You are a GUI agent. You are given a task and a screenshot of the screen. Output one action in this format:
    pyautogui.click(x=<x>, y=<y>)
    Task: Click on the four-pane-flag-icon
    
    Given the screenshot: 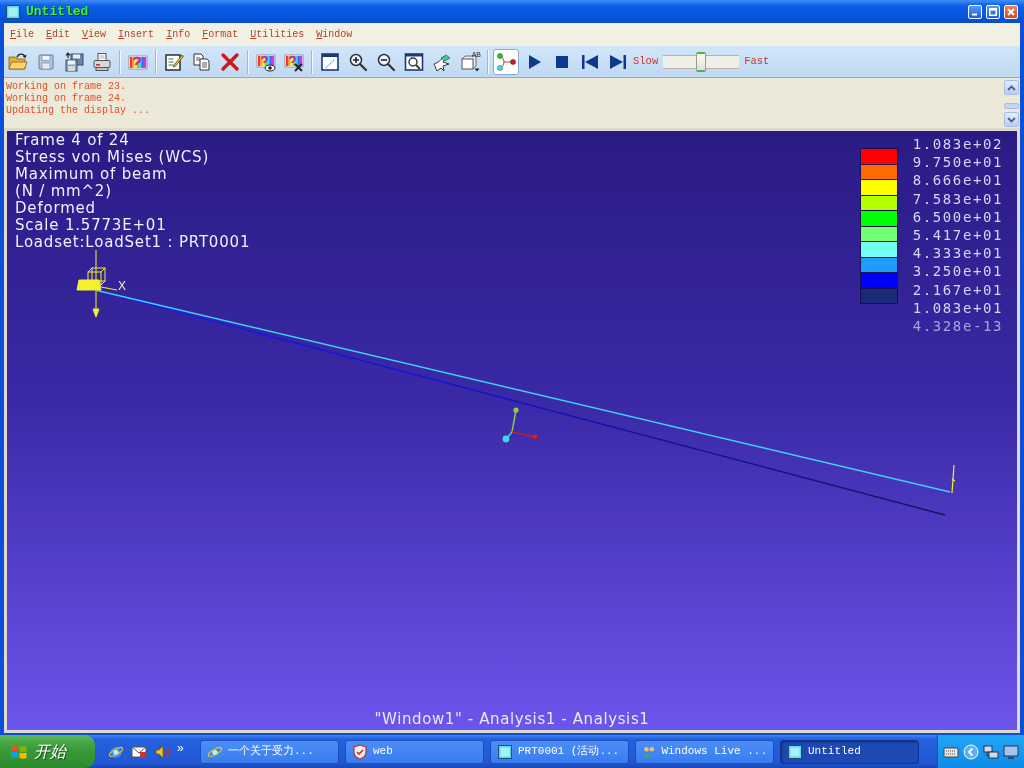 What is the action you would take?
    pyautogui.click(x=19, y=751)
    